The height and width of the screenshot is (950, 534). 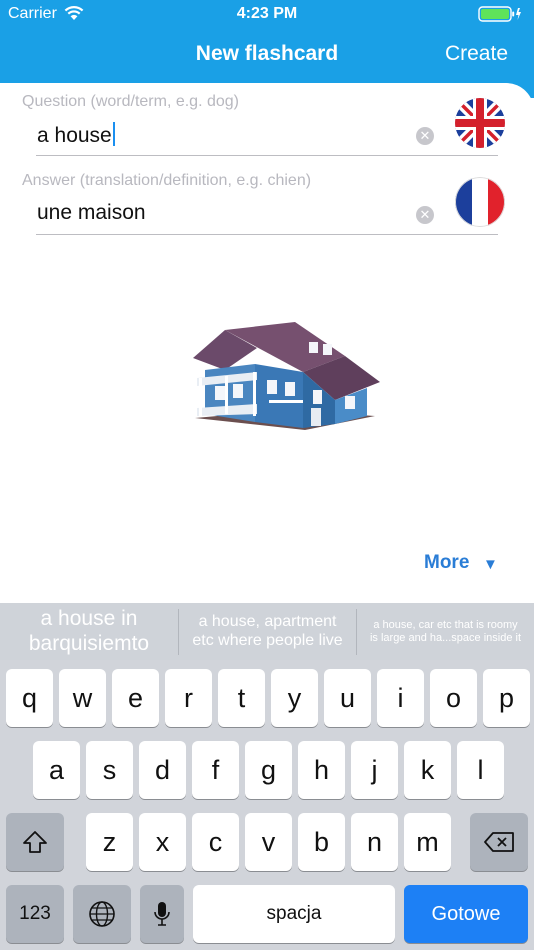 What do you see at coordinates (268, 842) in the screenshot?
I see `key-v: v` at bounding box center [268, 842].